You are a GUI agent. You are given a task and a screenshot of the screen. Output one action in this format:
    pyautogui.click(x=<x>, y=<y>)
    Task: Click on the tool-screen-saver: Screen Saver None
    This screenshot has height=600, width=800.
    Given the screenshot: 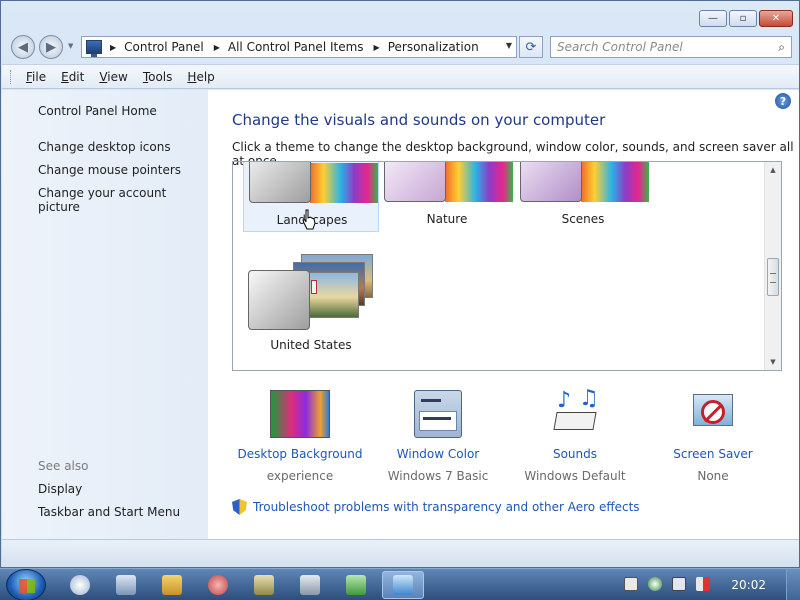 What is the action you would take?
    pyautogui.click(x=713, y=436)
    